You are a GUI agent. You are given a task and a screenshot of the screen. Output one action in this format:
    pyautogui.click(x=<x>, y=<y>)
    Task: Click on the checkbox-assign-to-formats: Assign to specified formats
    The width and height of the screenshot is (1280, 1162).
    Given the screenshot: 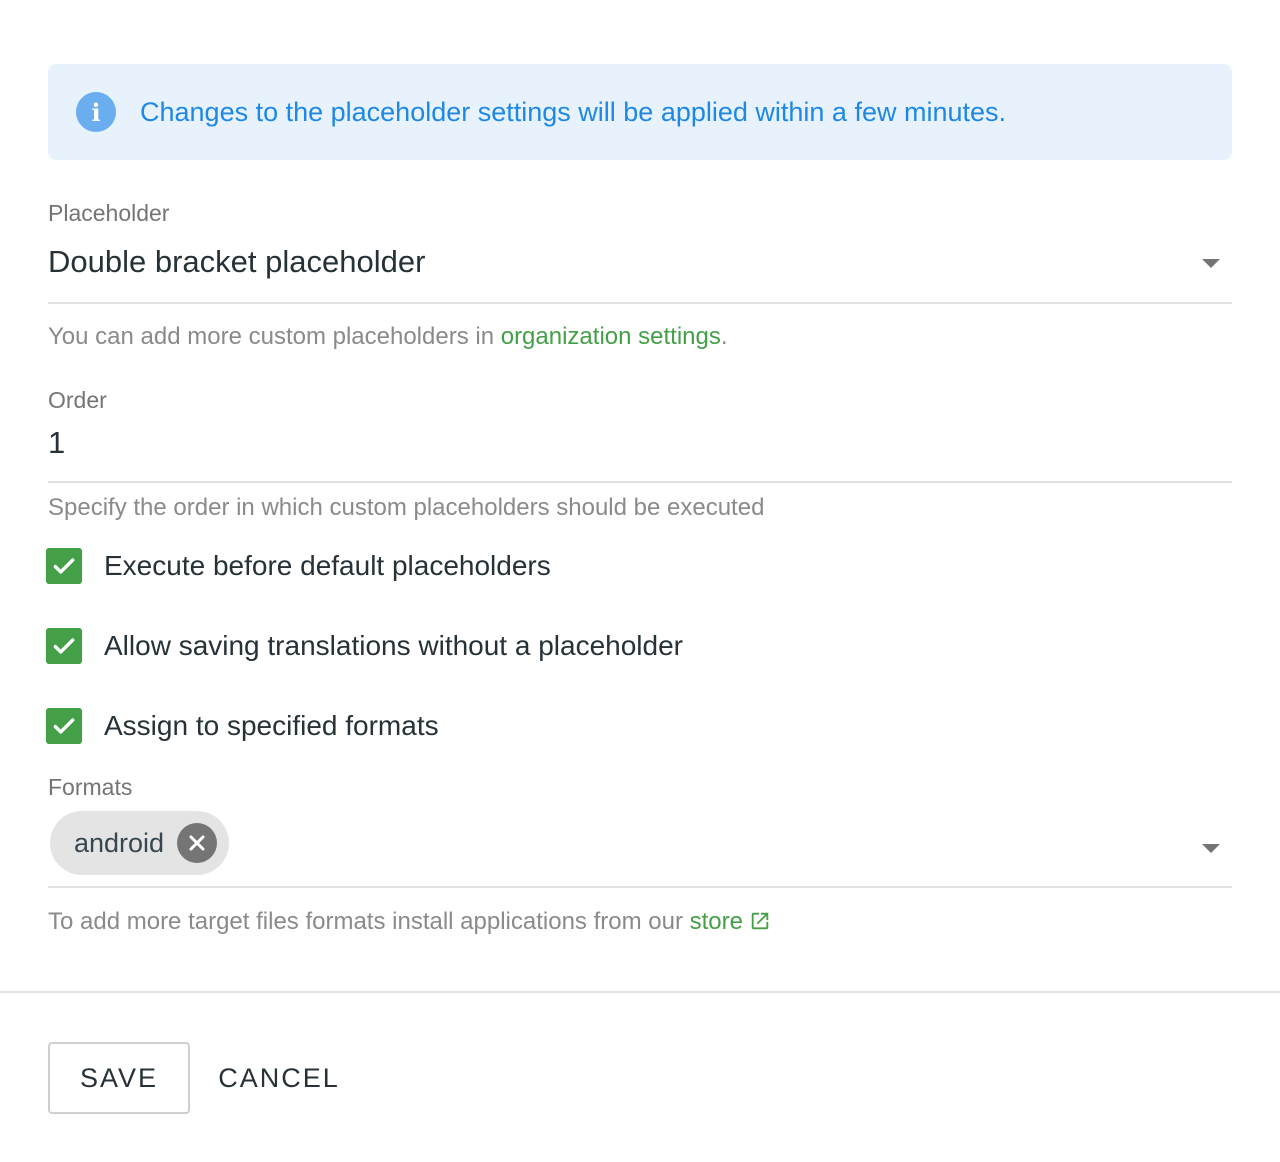 What is the action you would take?
    pyautogui.click(x=242, y=726)
    